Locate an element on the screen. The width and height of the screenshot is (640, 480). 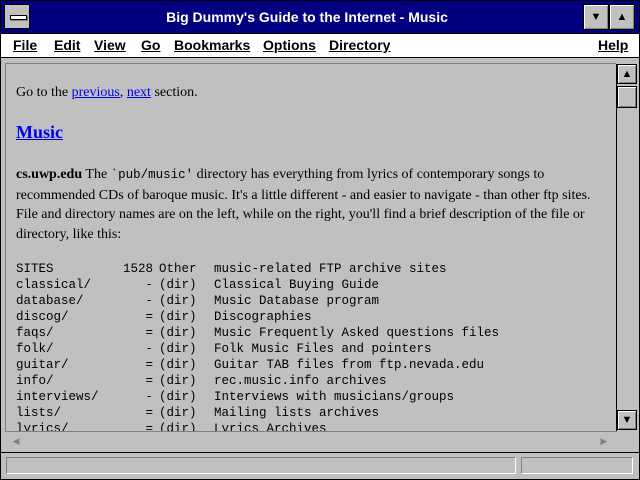
arrow-down-icon: ▼ is located at coordinates (627, 420).